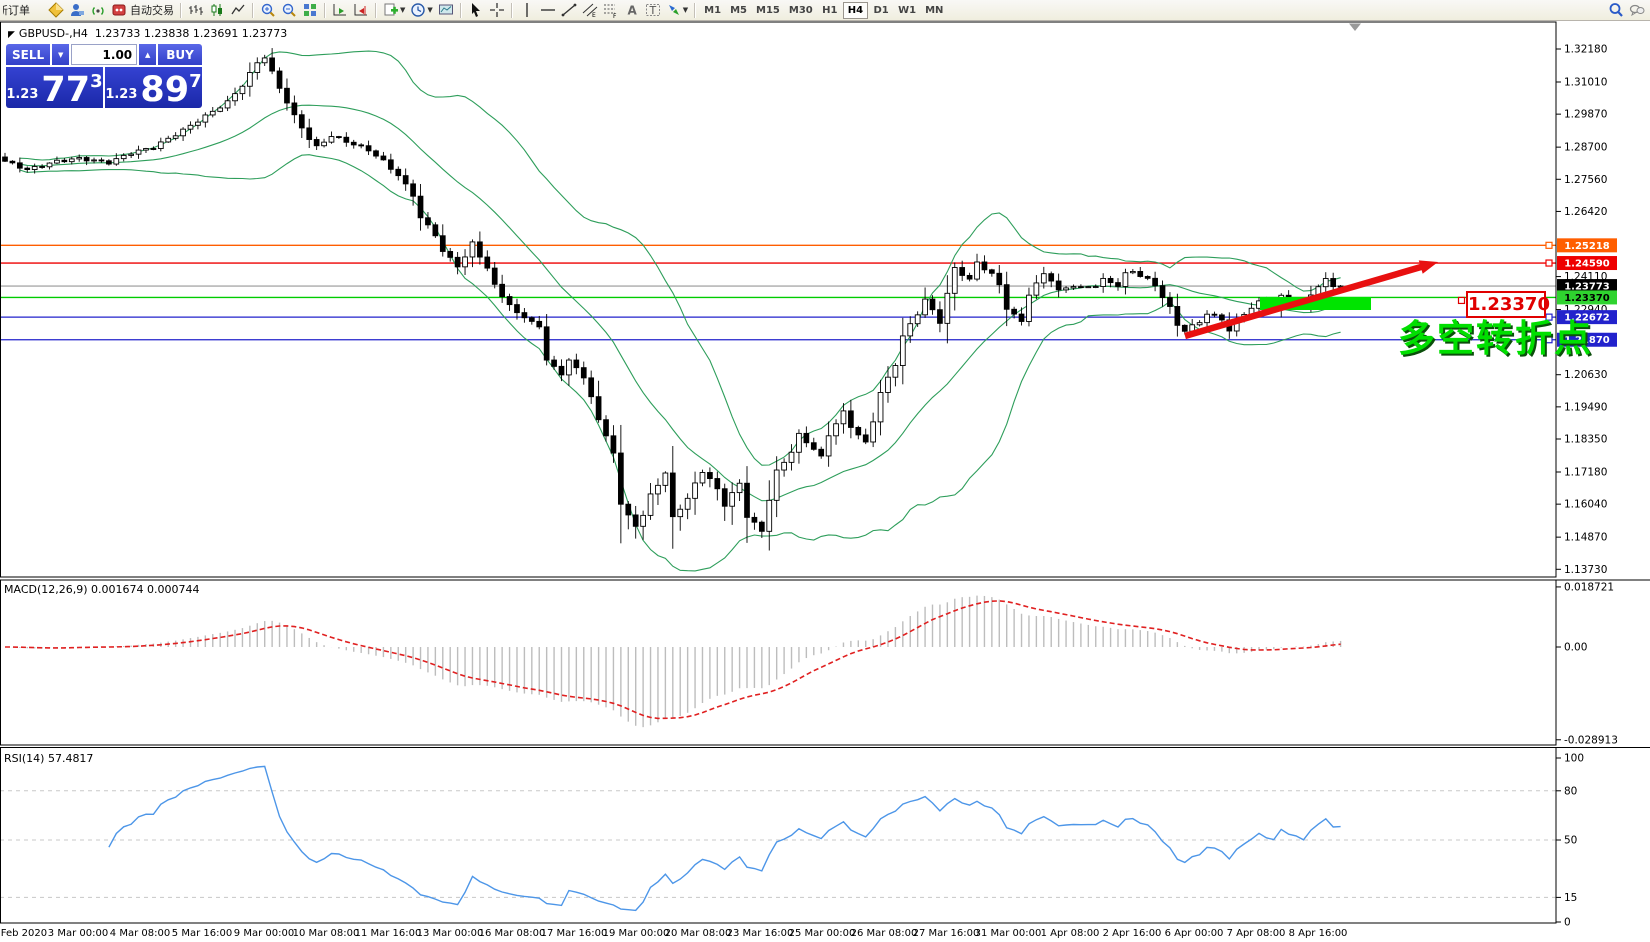 The width and height of the screenshot is (1650, 942). I want to click on template-icon, so click(445, 9).